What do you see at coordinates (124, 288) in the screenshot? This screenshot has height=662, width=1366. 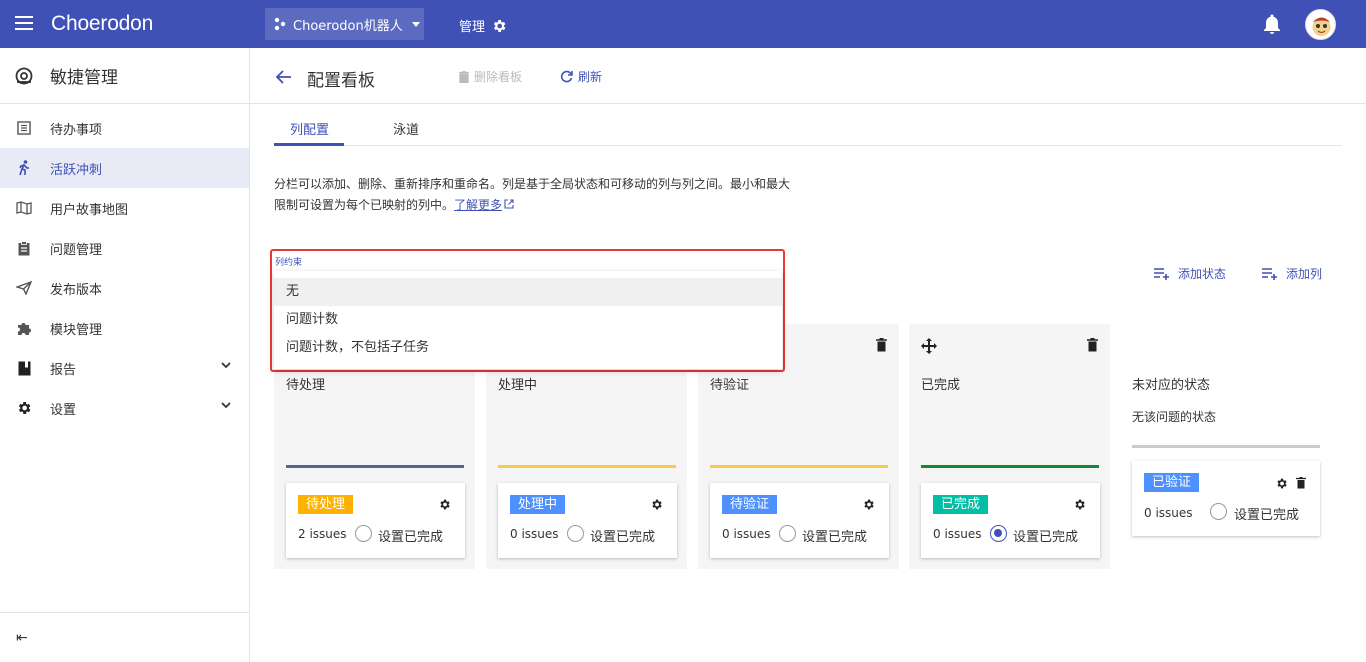 I see `sidebar-item-release: 发布版本` at bounding box center [124, 288].